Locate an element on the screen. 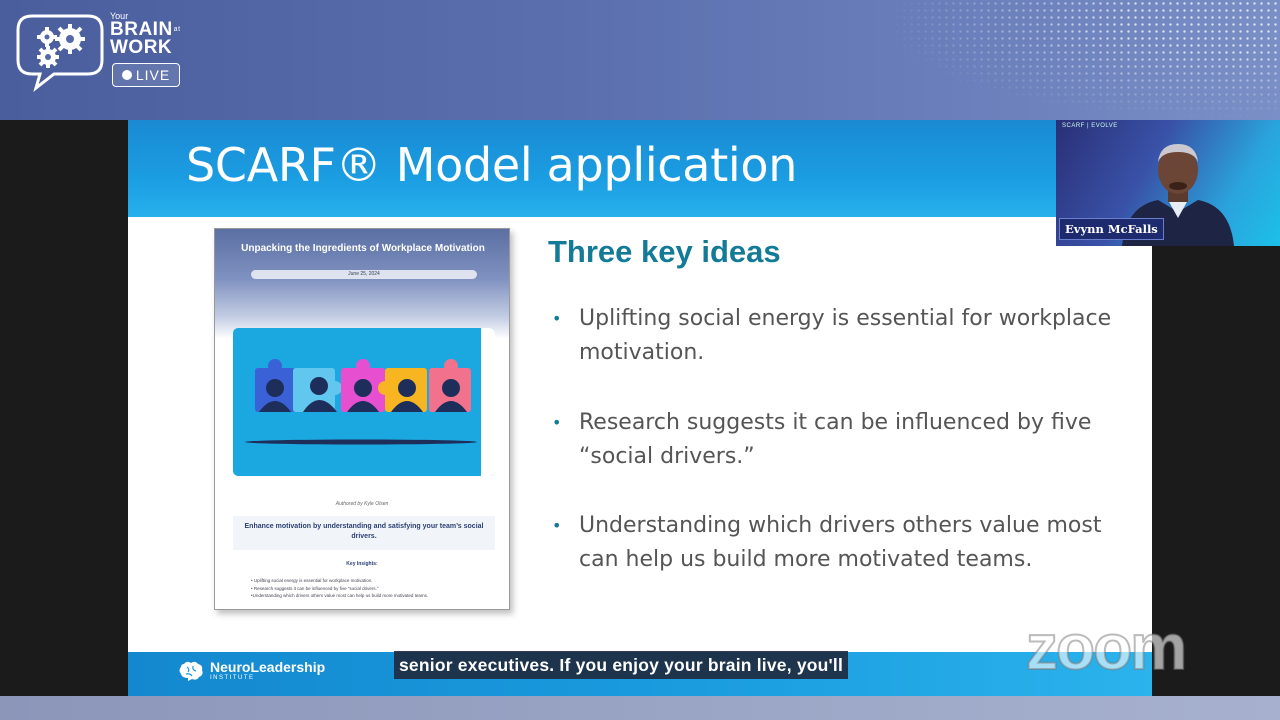  document-insights-title: Key Insights: is located at coordinates (362, 564).